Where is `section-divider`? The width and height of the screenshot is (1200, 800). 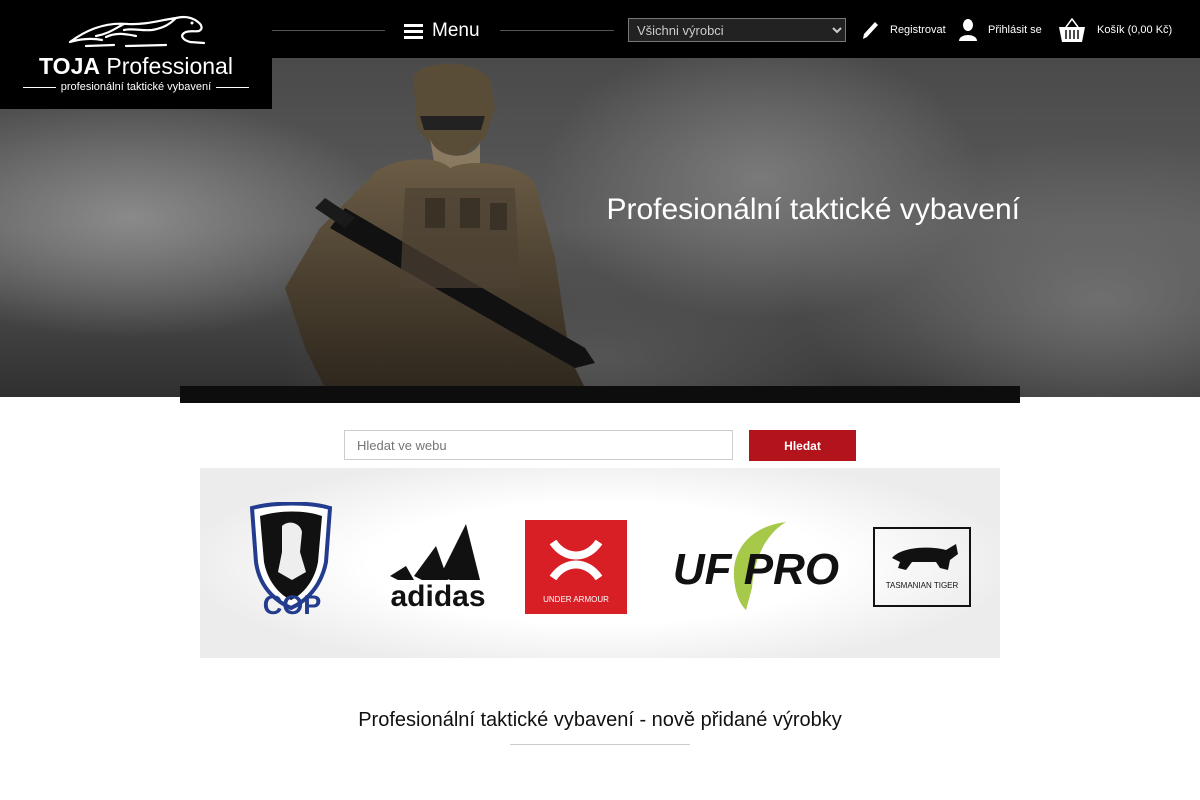 section-divider is located at coordinates (600, 744).